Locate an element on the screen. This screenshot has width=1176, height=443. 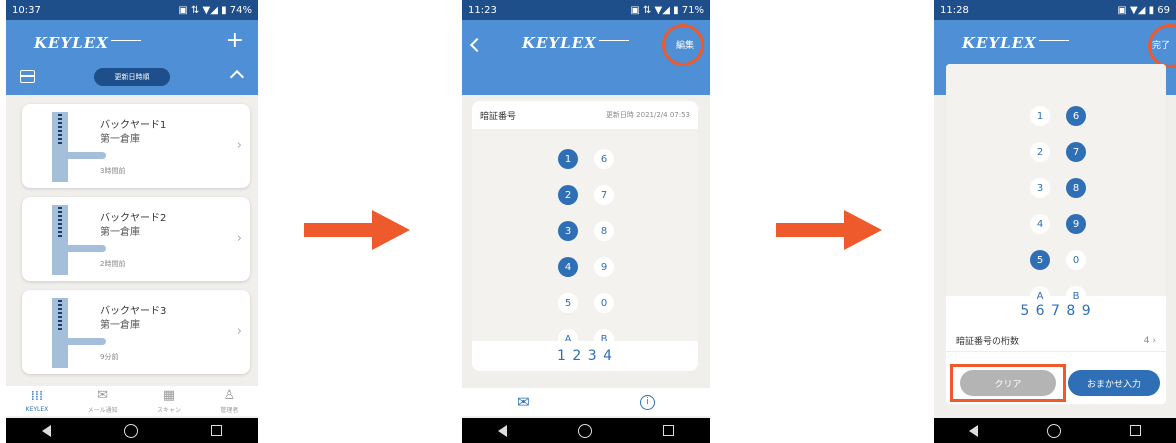
bottom-tab-bar: ⁞⁞⁞ KEYLEX ✉ メール通知 ▦ スキャン ♙ 管理者 is located at coordinates (132, 401).